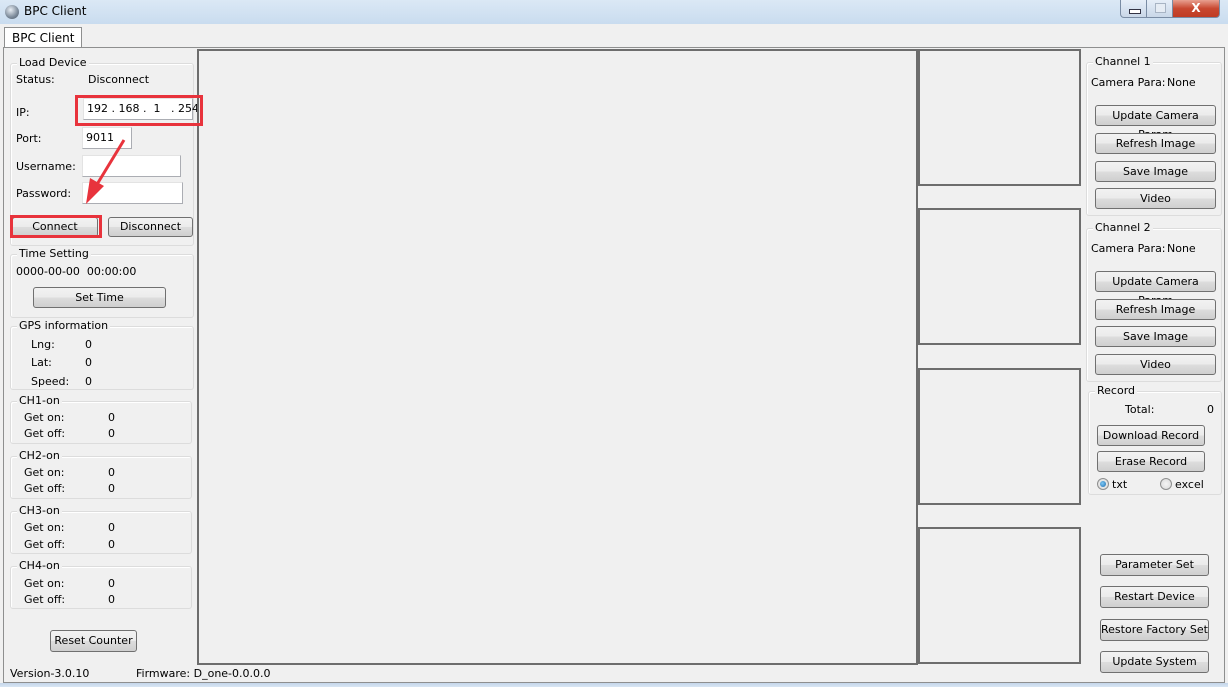  What do you see at coordinates (1133, 9) in the screenshot?
I see `minimize-button` at bounding box center [1133, 9].